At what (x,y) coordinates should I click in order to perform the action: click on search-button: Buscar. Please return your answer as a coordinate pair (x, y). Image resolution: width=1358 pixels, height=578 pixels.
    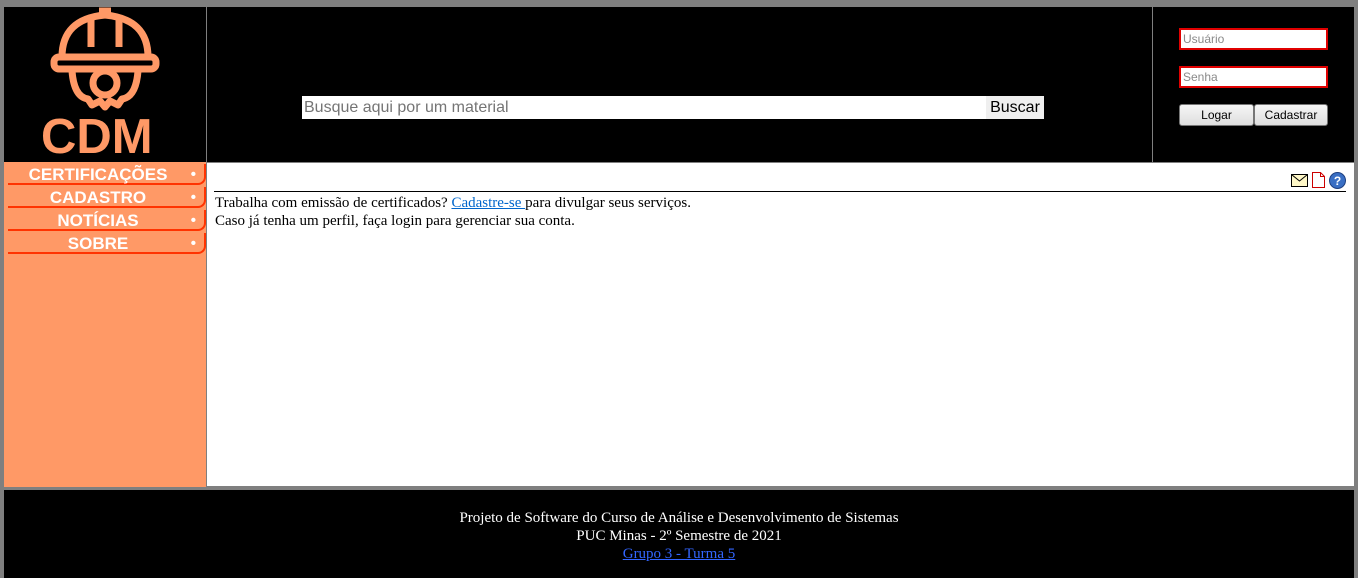
    Looking at the image, I should click on (1015, 107).